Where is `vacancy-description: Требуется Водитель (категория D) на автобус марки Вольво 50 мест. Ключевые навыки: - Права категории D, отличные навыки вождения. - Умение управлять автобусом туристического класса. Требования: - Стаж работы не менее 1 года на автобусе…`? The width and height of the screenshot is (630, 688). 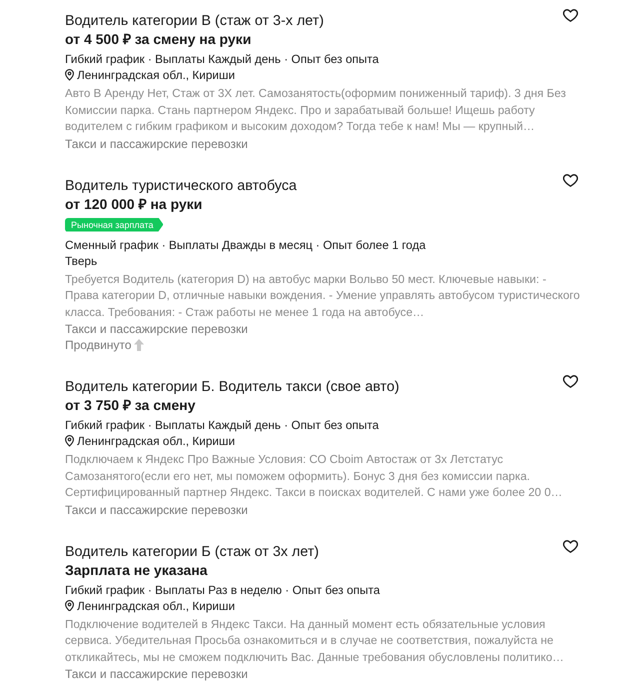
vacancy-description: Требуется Водитель (категория D) на автобус марки Вольво 50 мест. Ключевые навыки: - Права категории D, отличные навыки вождения. - Умение управлять автобусом туристического класса. Требования: - Стаж работы не менее 1 года на автобусе… is located at coordinates (323, 296).